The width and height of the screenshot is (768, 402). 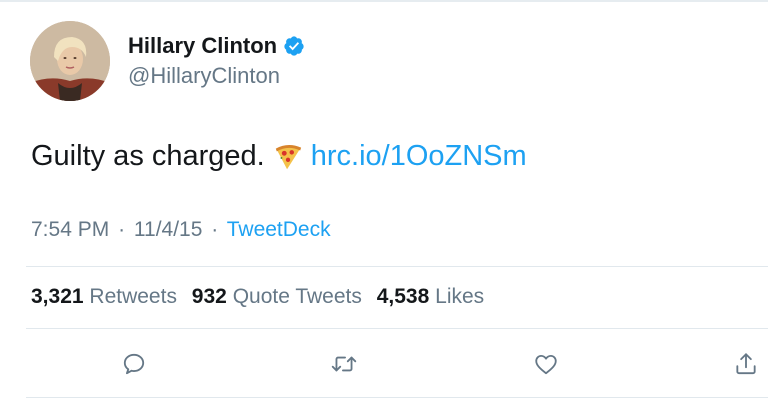 What do you see at coordinates (148, 156) in the screenshot?
I see `tweet-body: Guilty as charged.` at bounding box center [148, 156].